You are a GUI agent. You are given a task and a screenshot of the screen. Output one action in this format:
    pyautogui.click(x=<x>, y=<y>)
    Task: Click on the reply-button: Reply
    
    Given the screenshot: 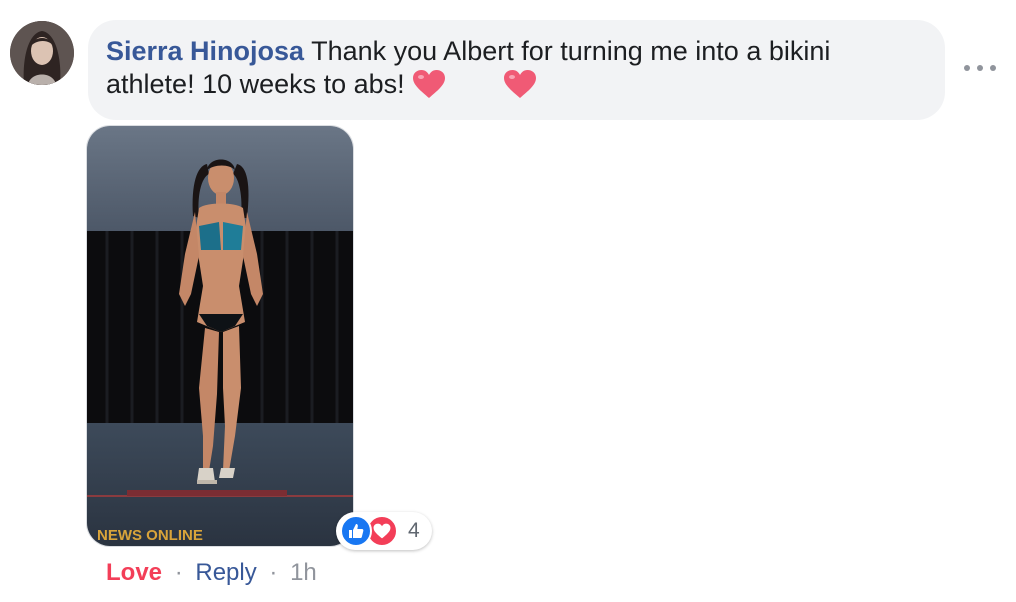 What is the action you would take?
    pyautogui.click(x=225, y=572)
    